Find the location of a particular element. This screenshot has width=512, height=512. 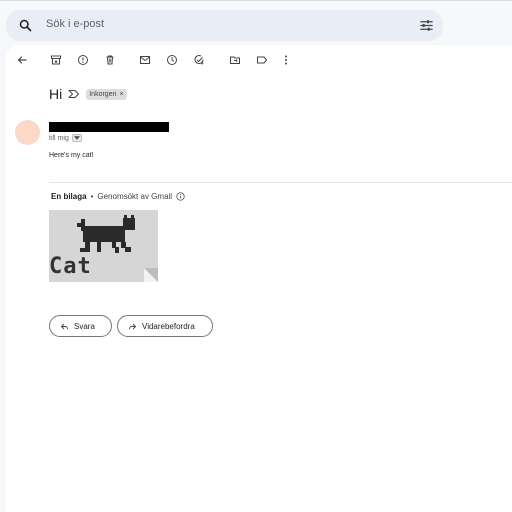

subject-row: Hi Inkorgen × is located at coordinates (88, 94).